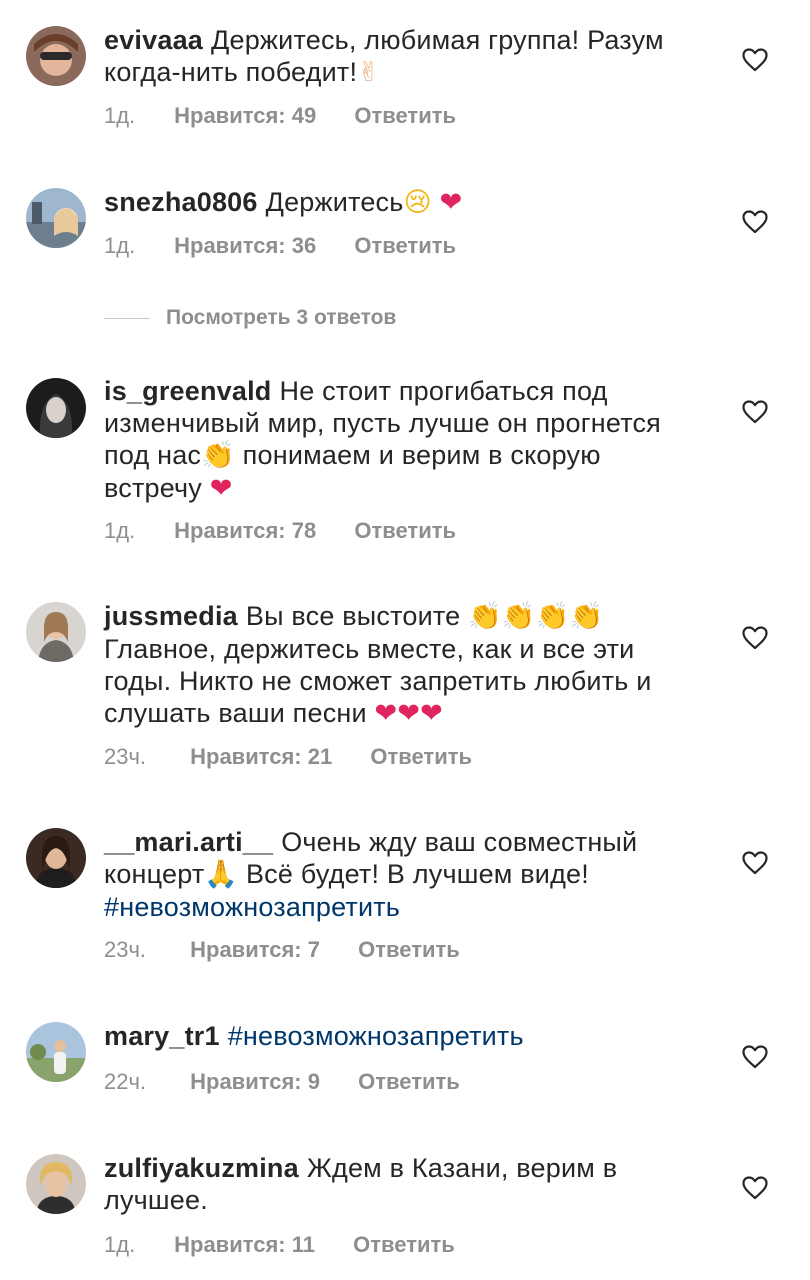 This screenshot has width=810, height=1280. I want to click on likes-count: Нравится: 78, so click(245, 530).